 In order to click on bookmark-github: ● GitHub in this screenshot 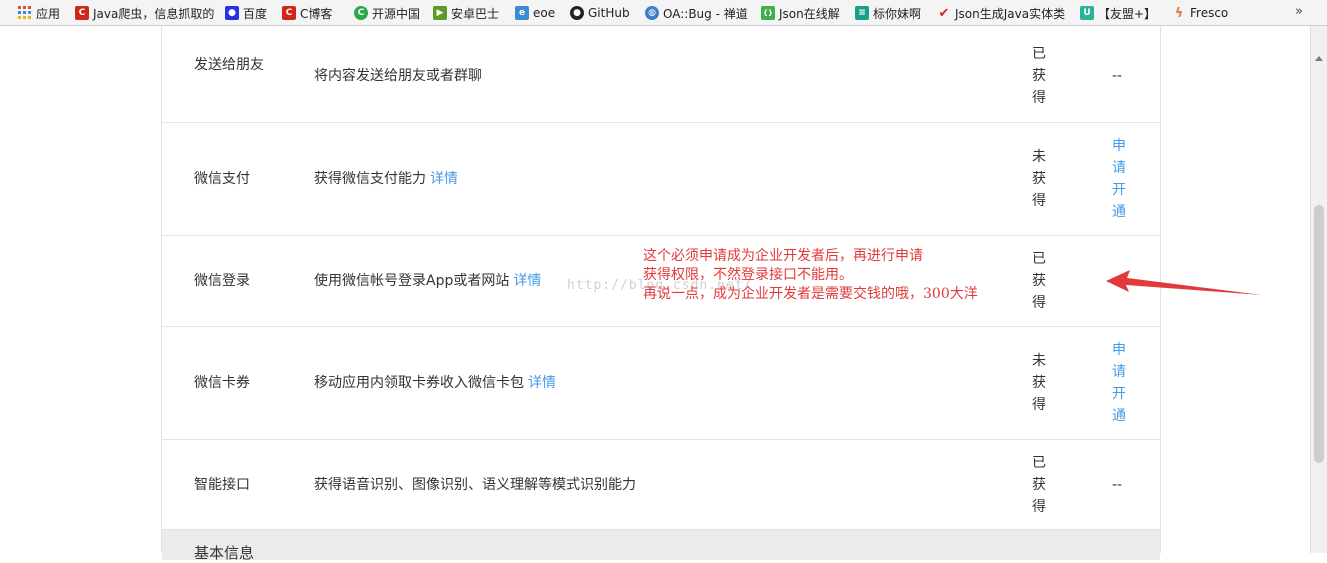, I will do `click(600, 13)`.